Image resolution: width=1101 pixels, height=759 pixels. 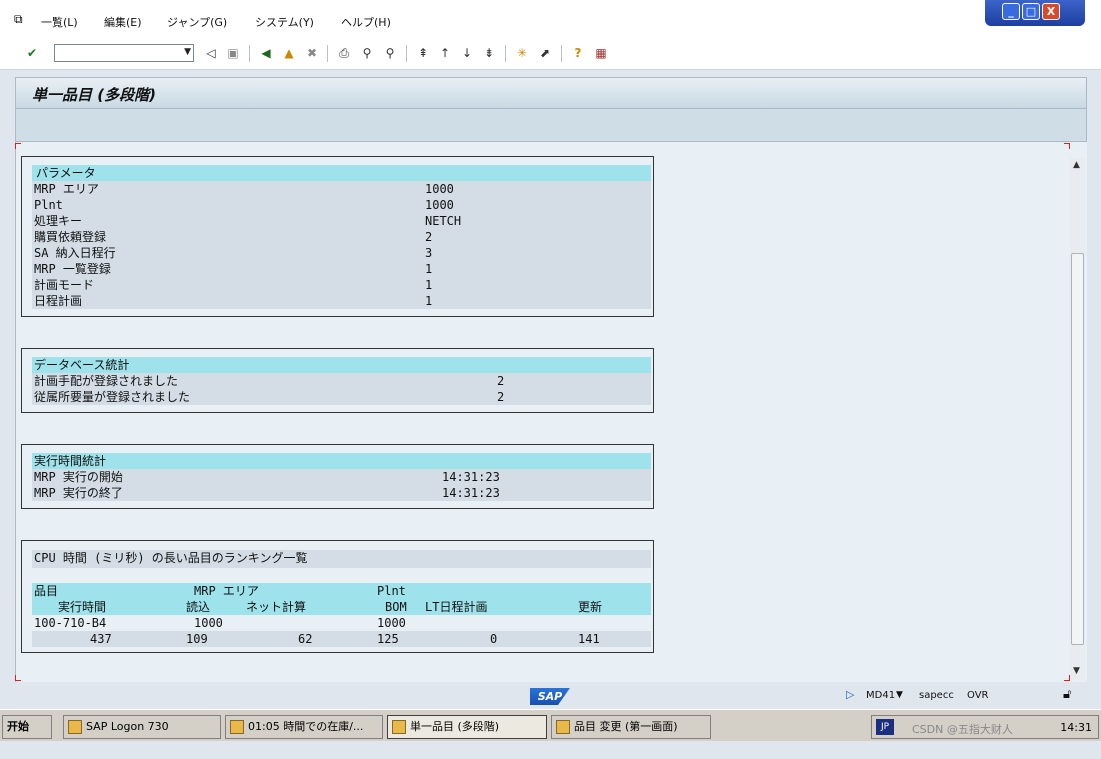 I want to click on box-heading: データベース統計, so click(x=341, y=365).